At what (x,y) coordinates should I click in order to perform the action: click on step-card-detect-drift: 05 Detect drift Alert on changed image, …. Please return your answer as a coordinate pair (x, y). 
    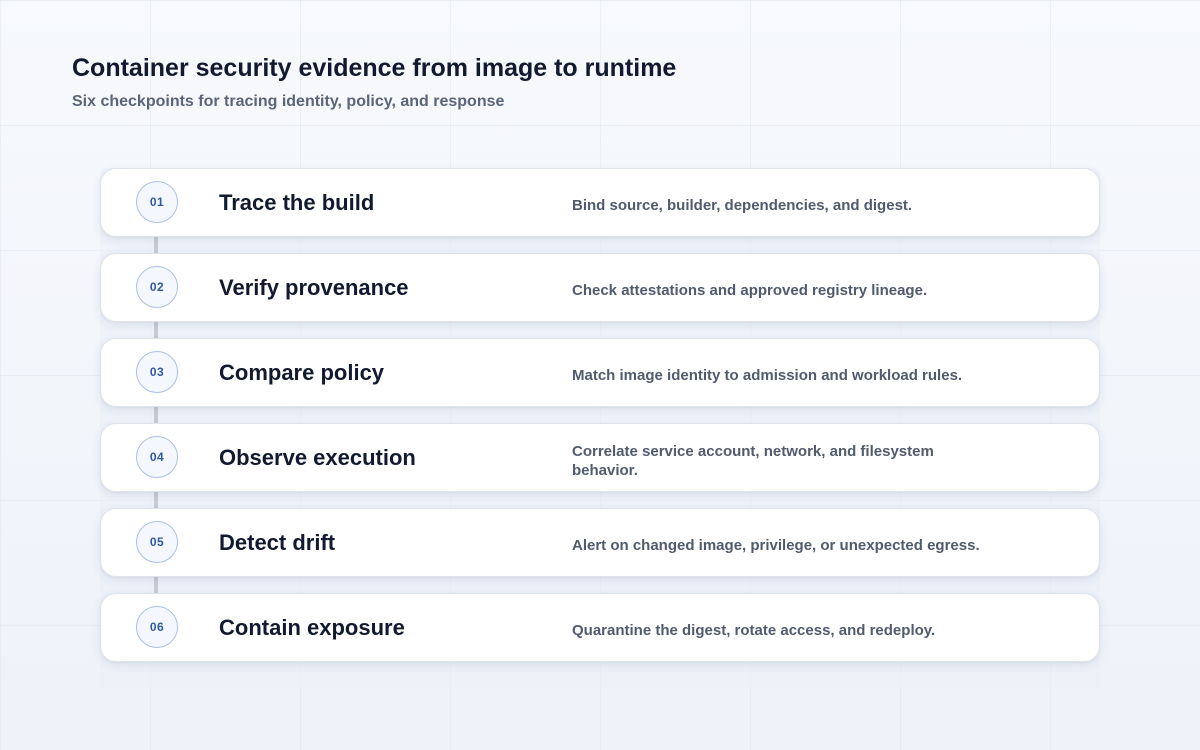
    Looking at the image, I should click on (600, 542).